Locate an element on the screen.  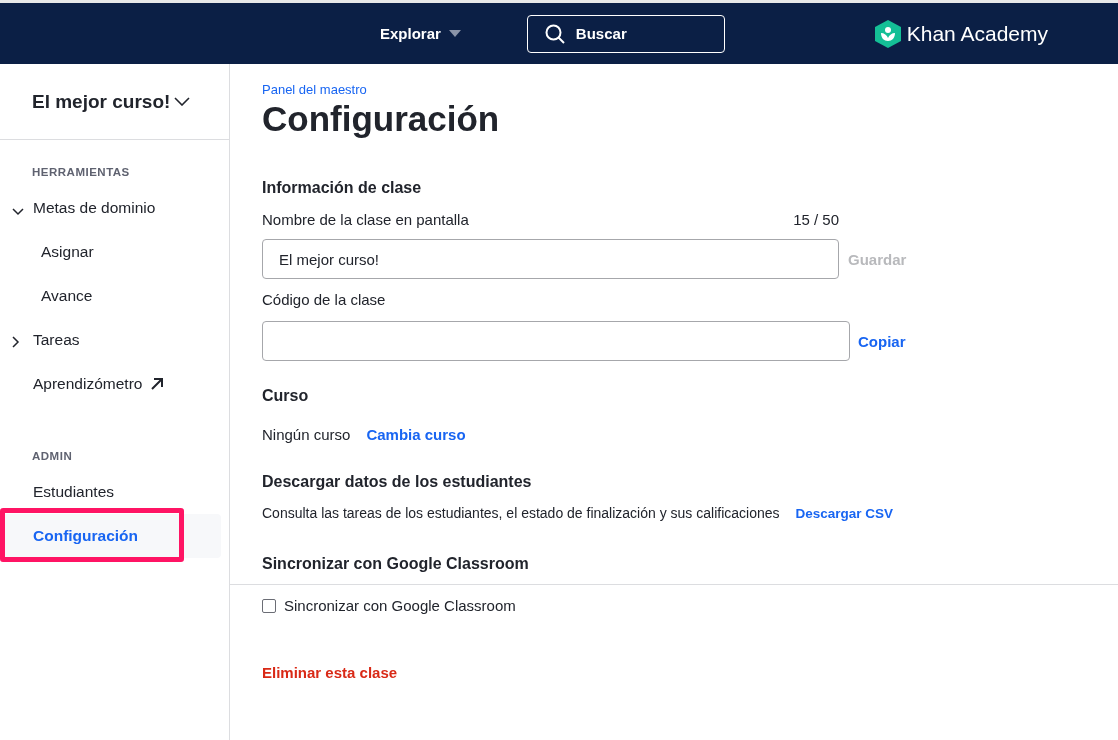
sync-checkbox: Sincronizar con Google Classroom is located at coordinates (690, 605).